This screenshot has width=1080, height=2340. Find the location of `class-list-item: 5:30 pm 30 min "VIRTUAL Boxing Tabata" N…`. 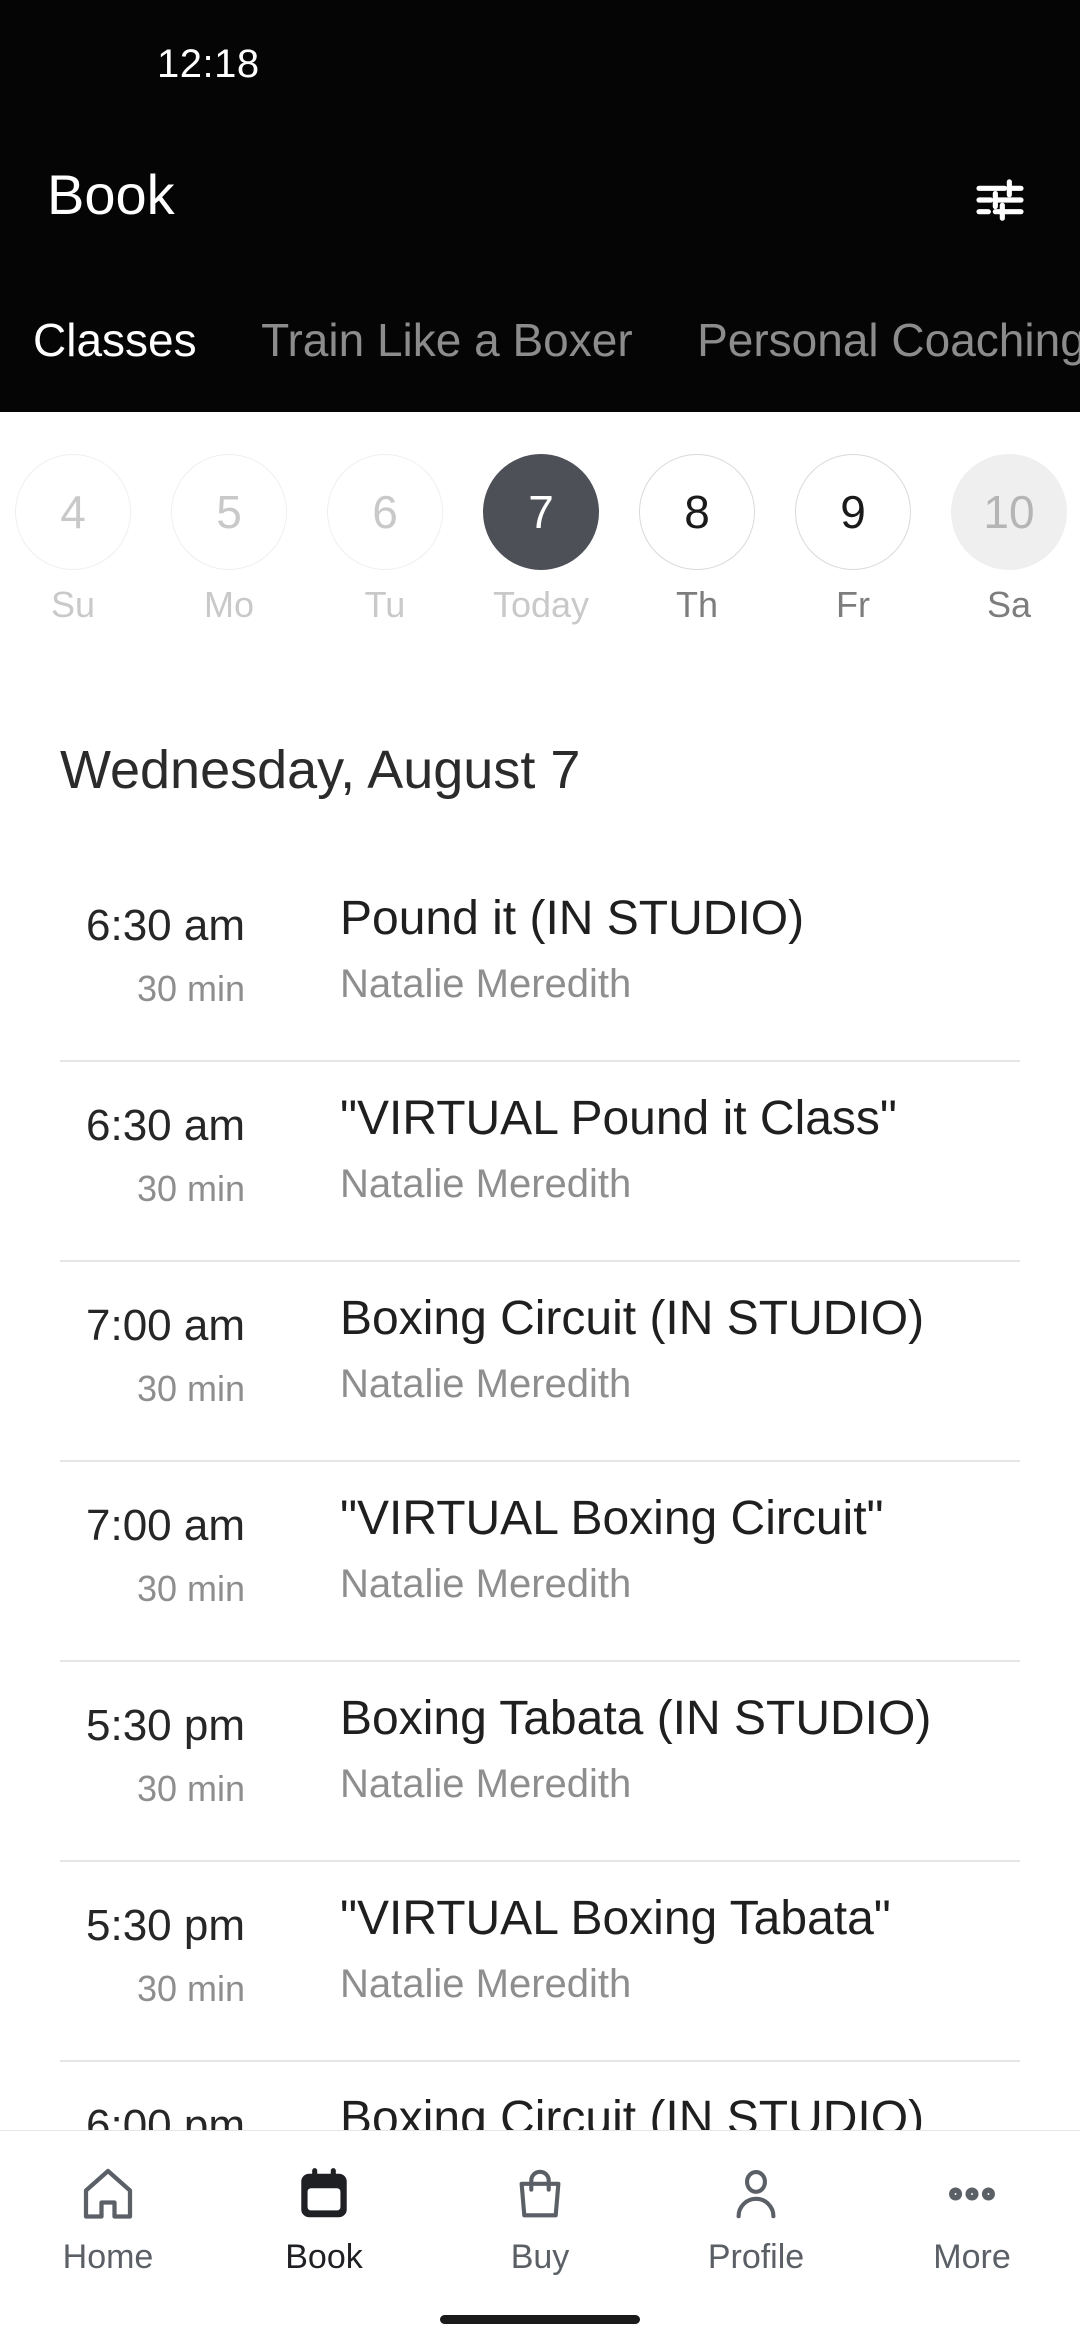

class-list-item: 5:30 pm 30 min "VIRTUAL Boxing Tabata" N… is located at coordinates (540, 1960).